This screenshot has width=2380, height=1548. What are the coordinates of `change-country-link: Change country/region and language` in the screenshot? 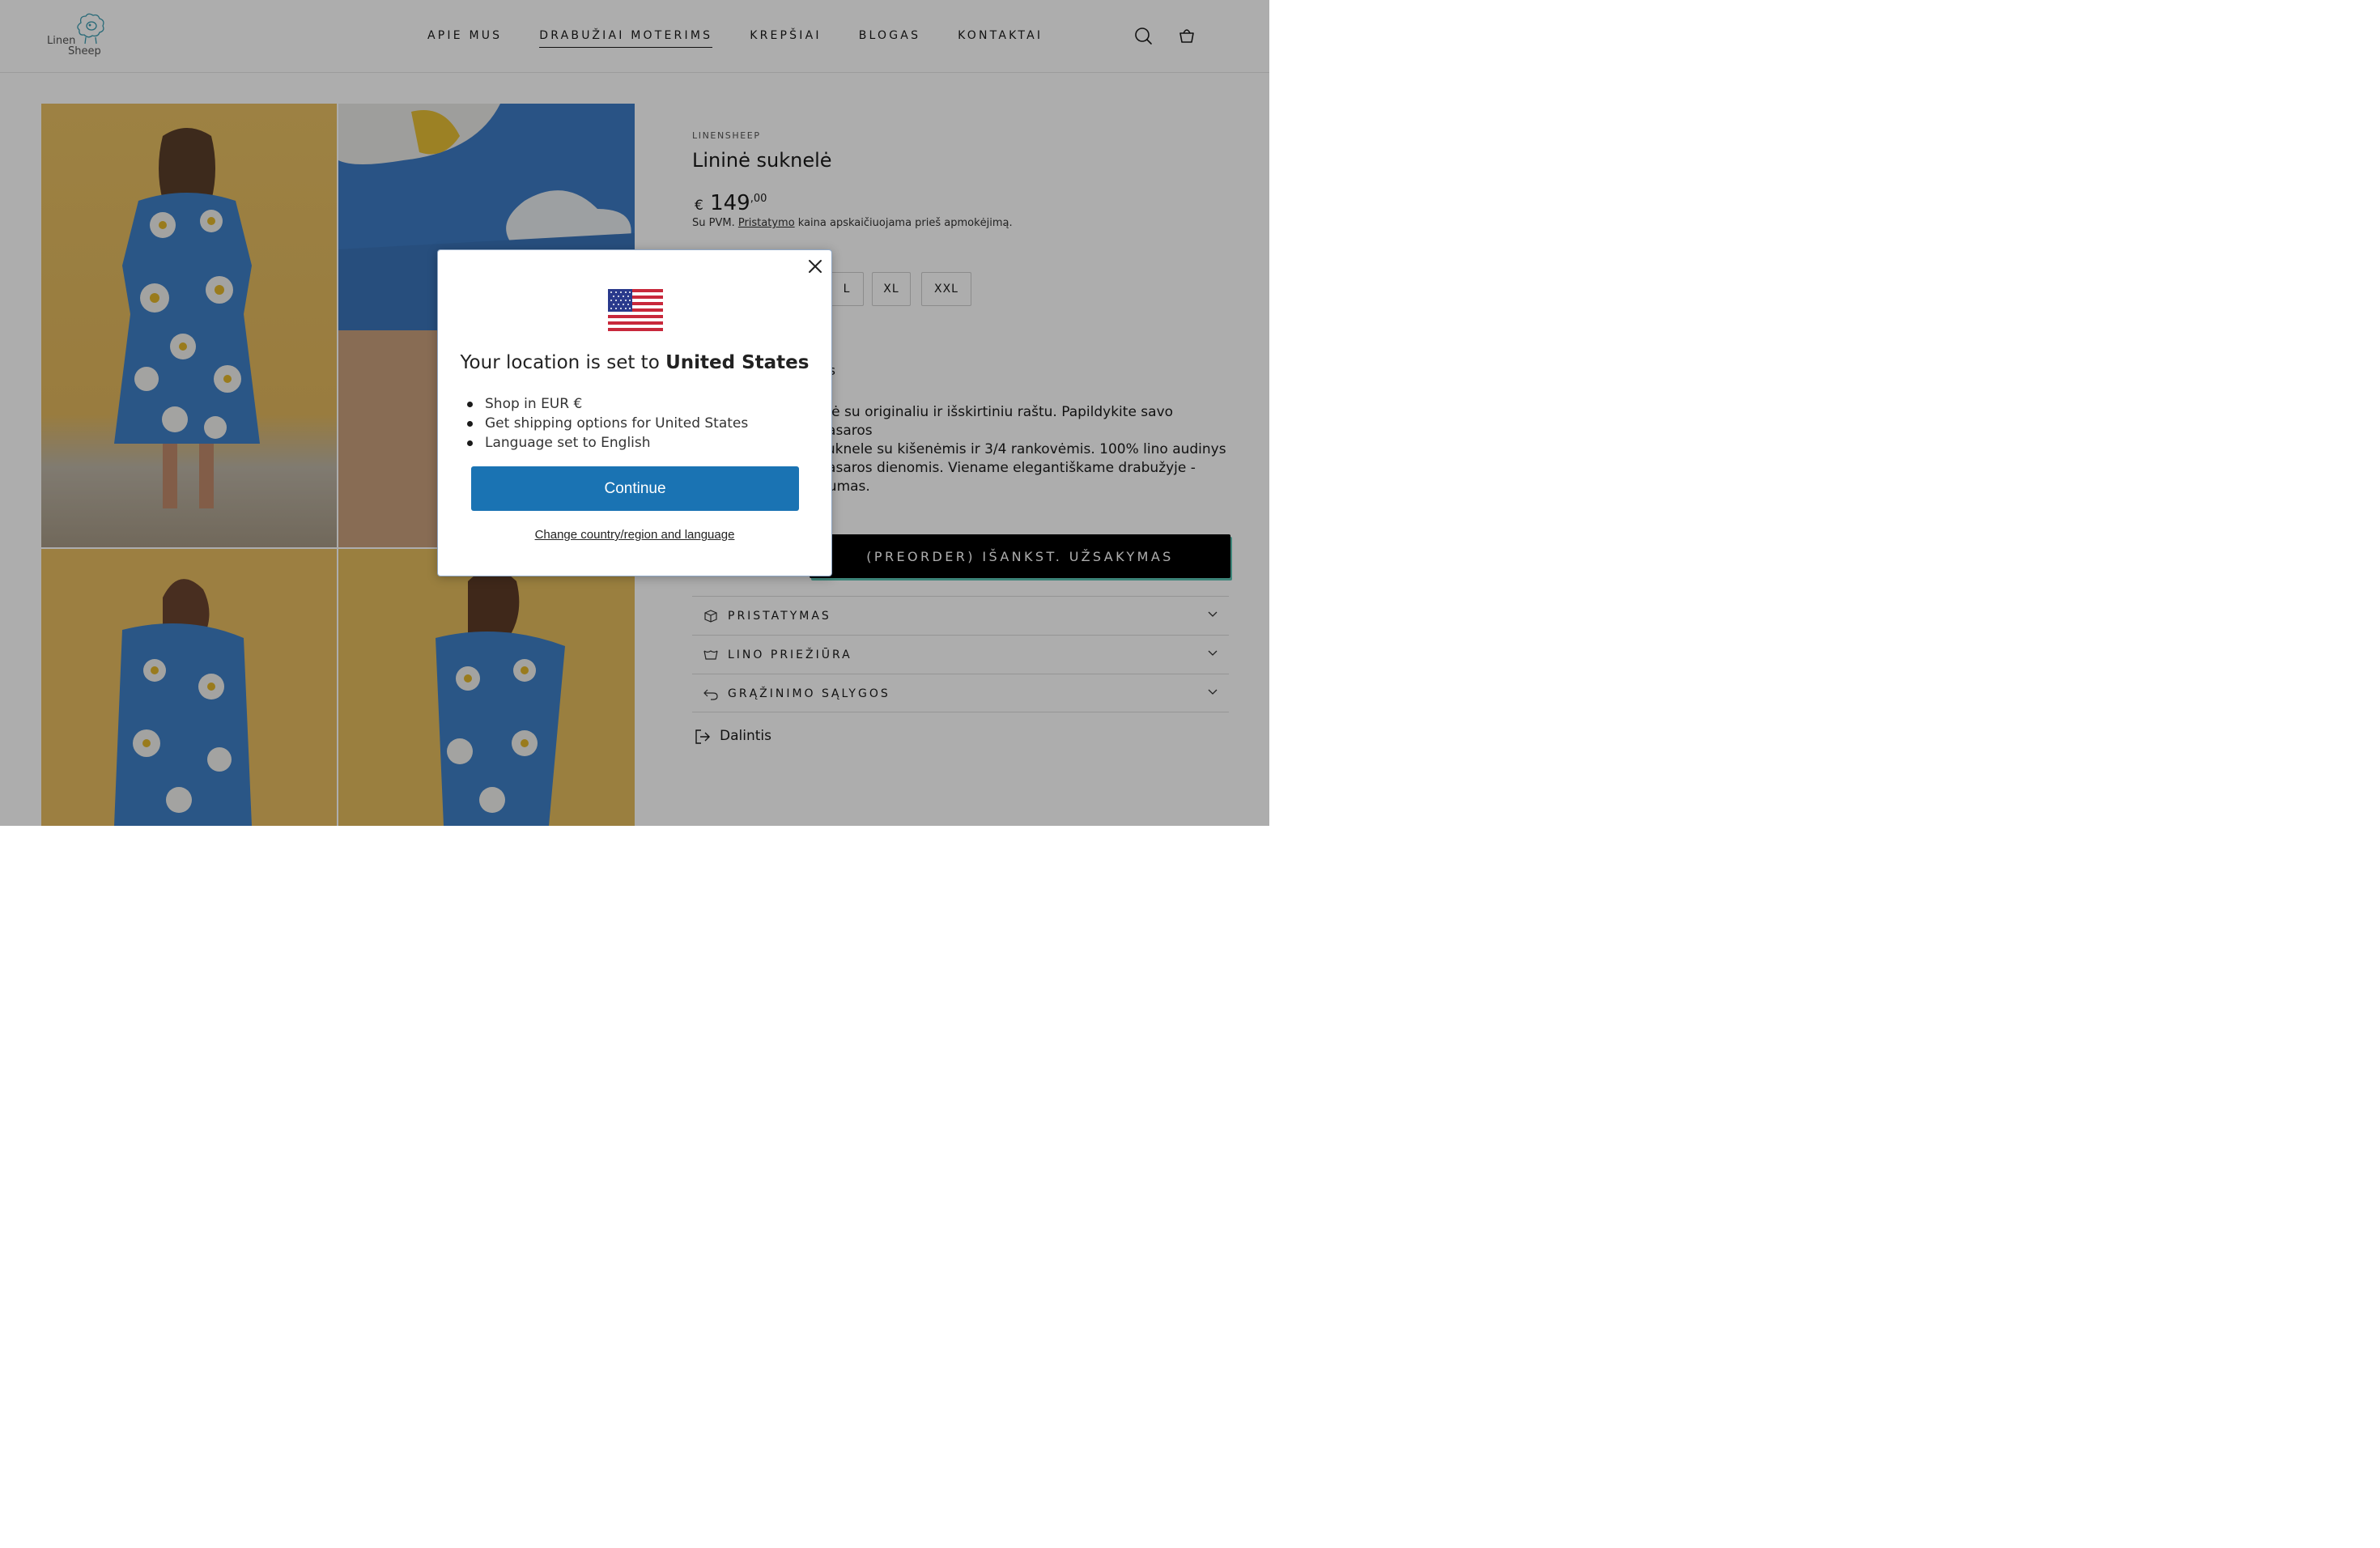 It's located at (635, 535).